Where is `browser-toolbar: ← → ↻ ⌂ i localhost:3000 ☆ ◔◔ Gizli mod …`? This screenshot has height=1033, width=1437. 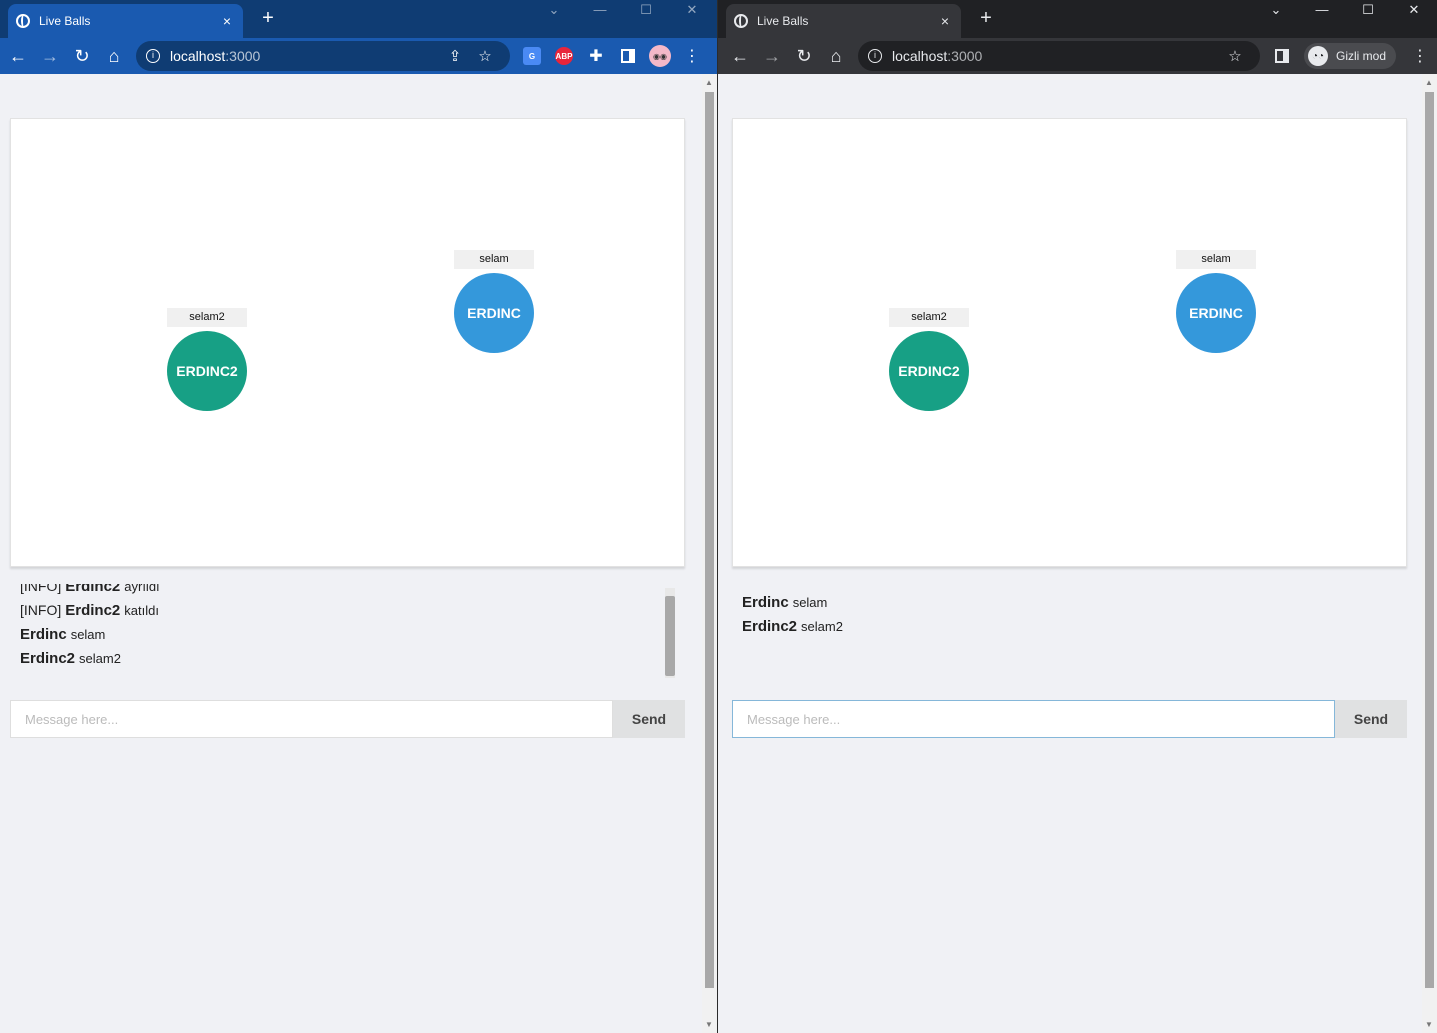
browser-toolbar: ← → ↻ ⌂ i localhost:3000 ☆ ◔◔ Gizli mod … is located at coordinates (1077, 56).